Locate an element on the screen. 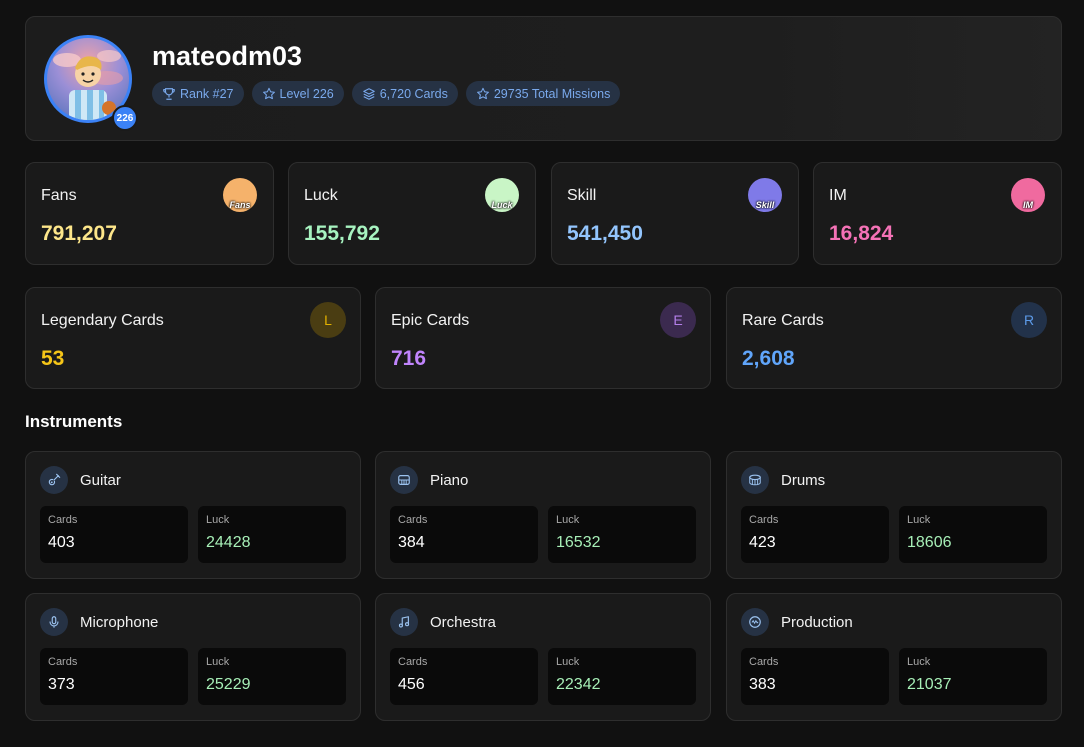 This screenshot has width=1084, height=747. stat-label: Fans is located at coordinates (59, 195).